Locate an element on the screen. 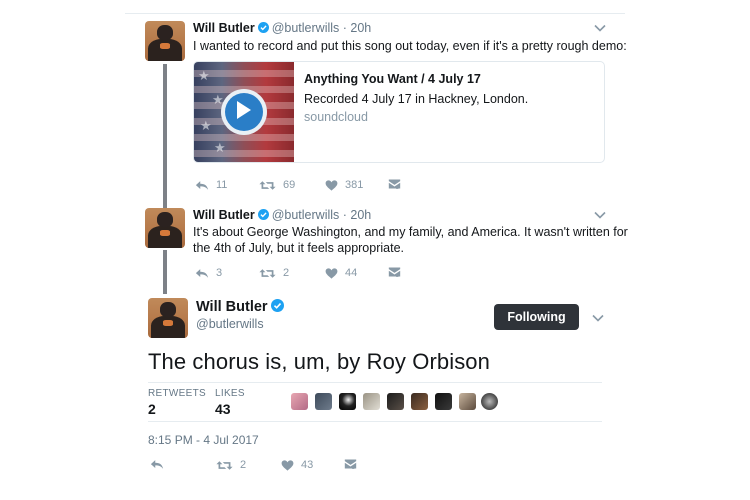  card-thumbnail: ★ ★ ★ ★ is located at coordinates (244, 112).